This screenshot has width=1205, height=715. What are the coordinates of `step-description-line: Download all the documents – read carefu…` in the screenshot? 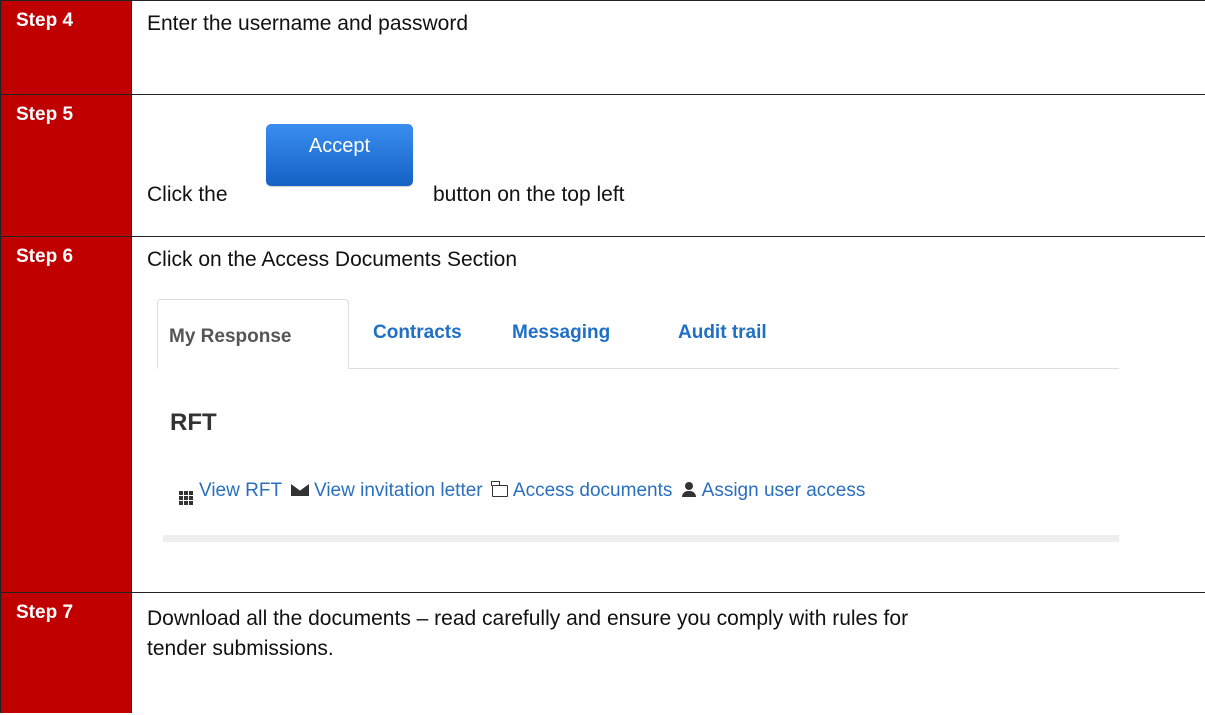 It's located at (528, 618).